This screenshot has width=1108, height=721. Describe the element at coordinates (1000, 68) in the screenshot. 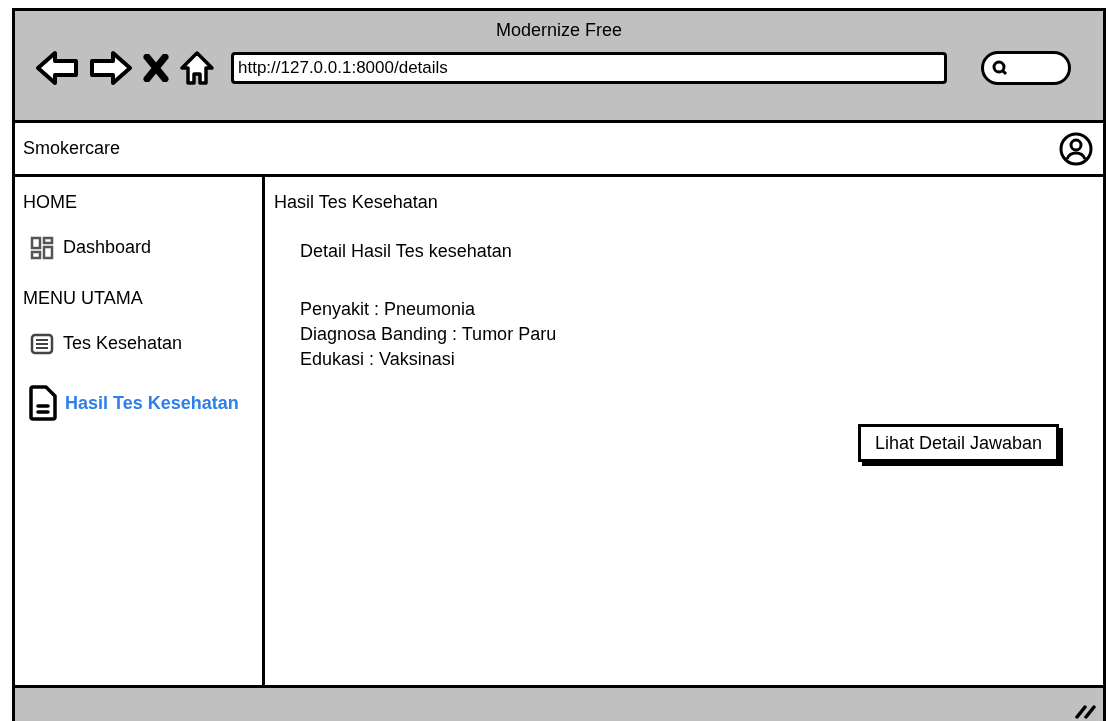

I see `search-icon` at that location.